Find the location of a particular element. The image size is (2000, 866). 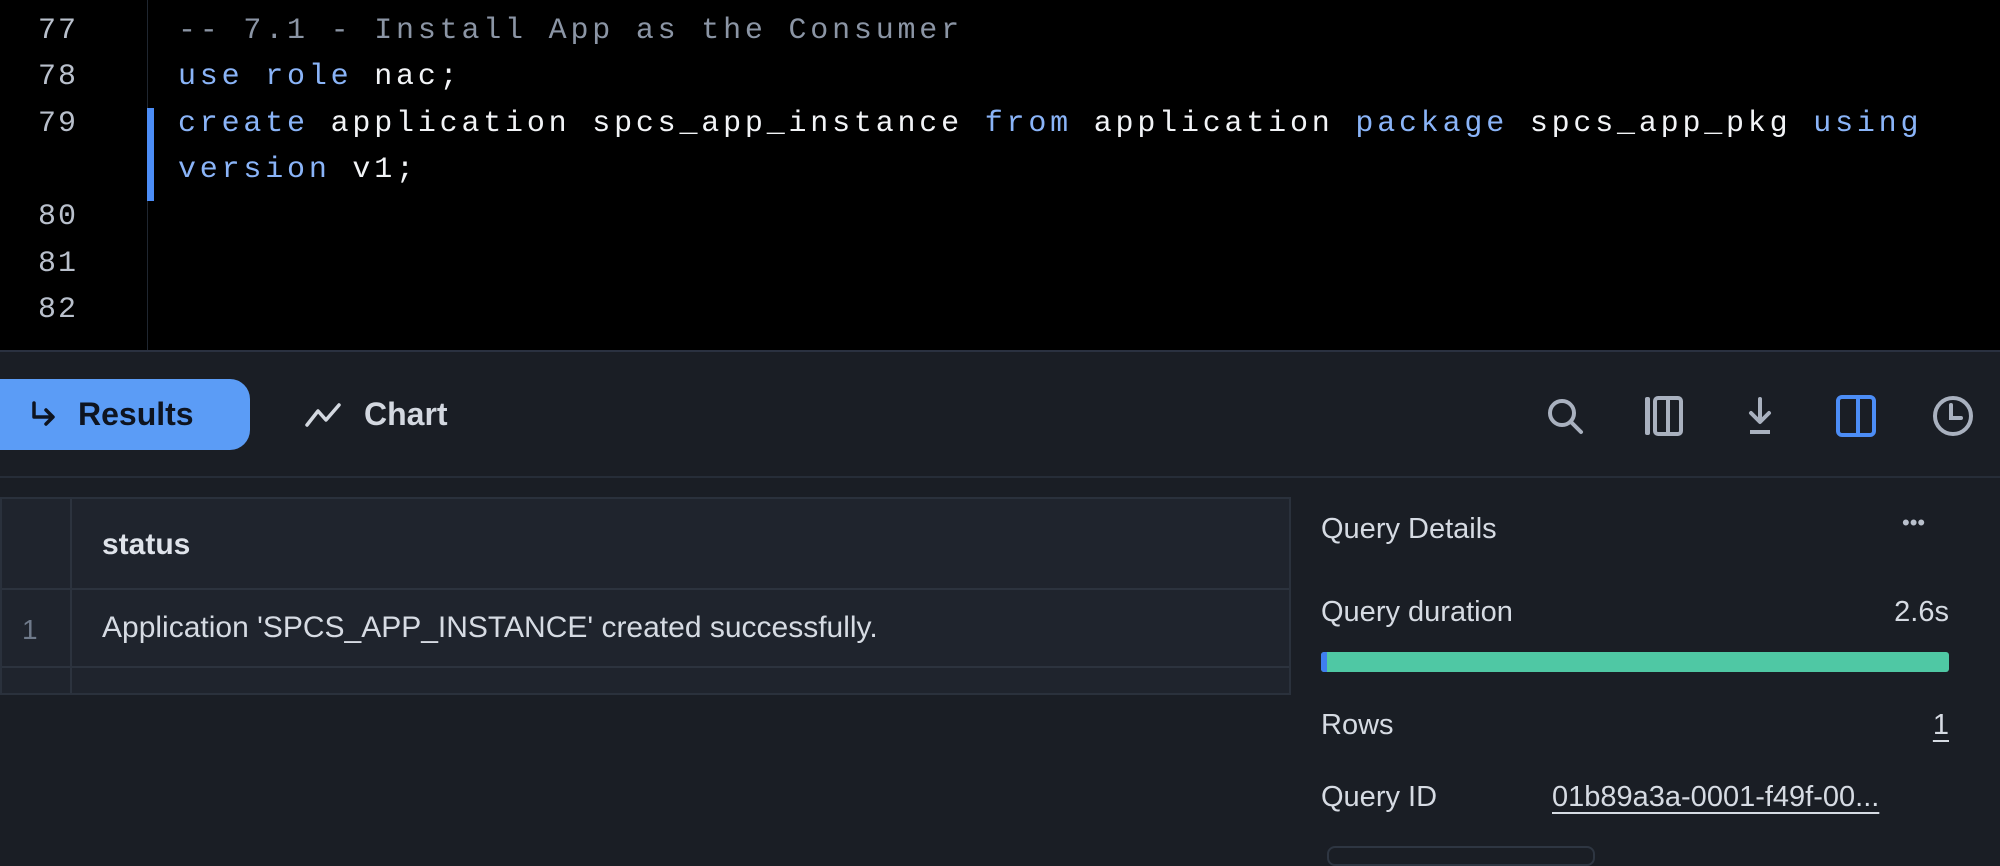

panel-button is located at coordinates (1461, 856).